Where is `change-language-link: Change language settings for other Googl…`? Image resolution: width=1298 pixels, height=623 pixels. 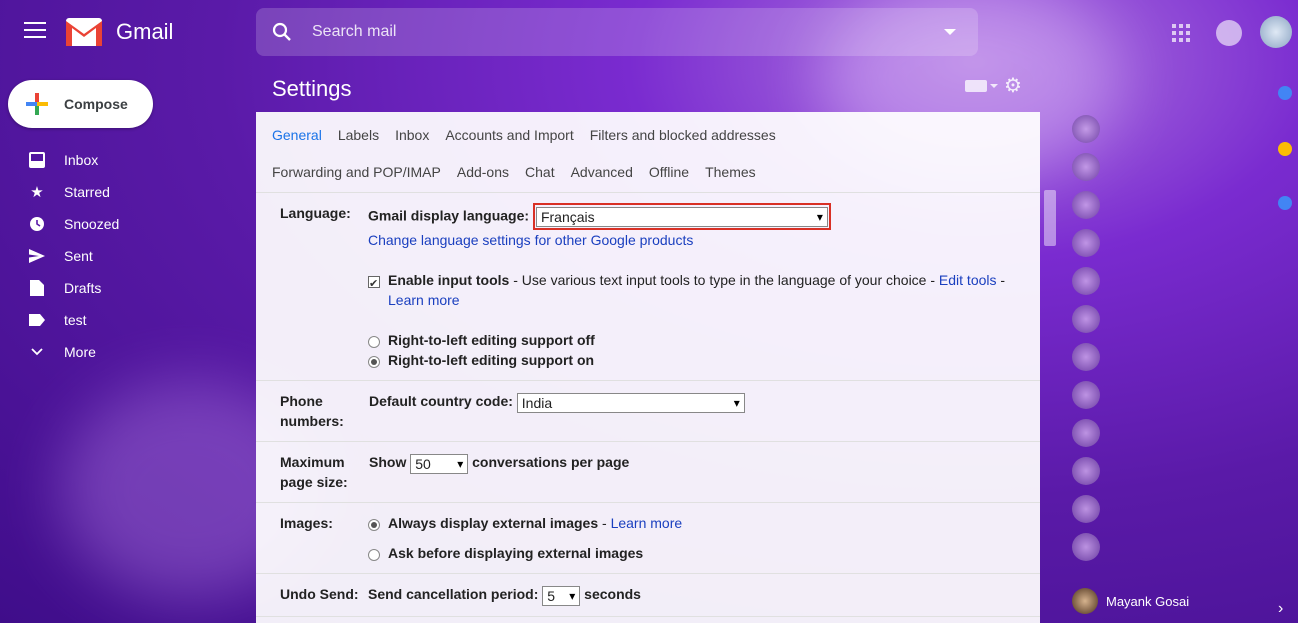 change-language-link: Change language settings for other Googl… is located at coordinates (530, 240).